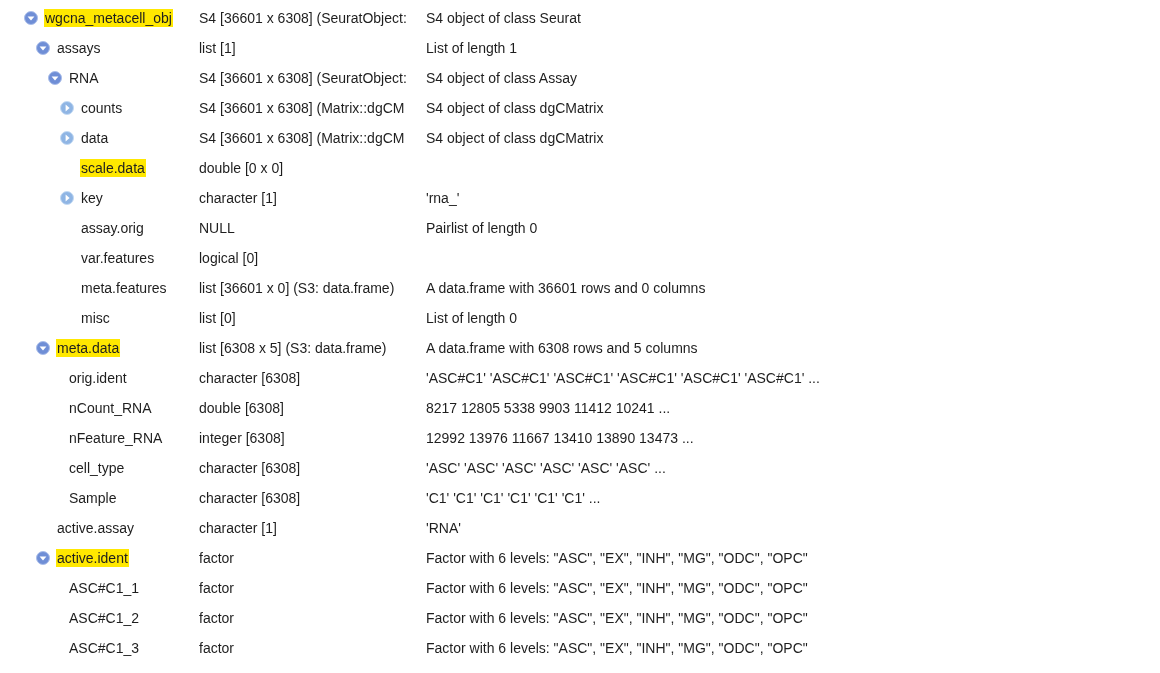 The height and width of the screenshot is (673, 1160). I want to click on type-text: list [0], so click(217, 317).